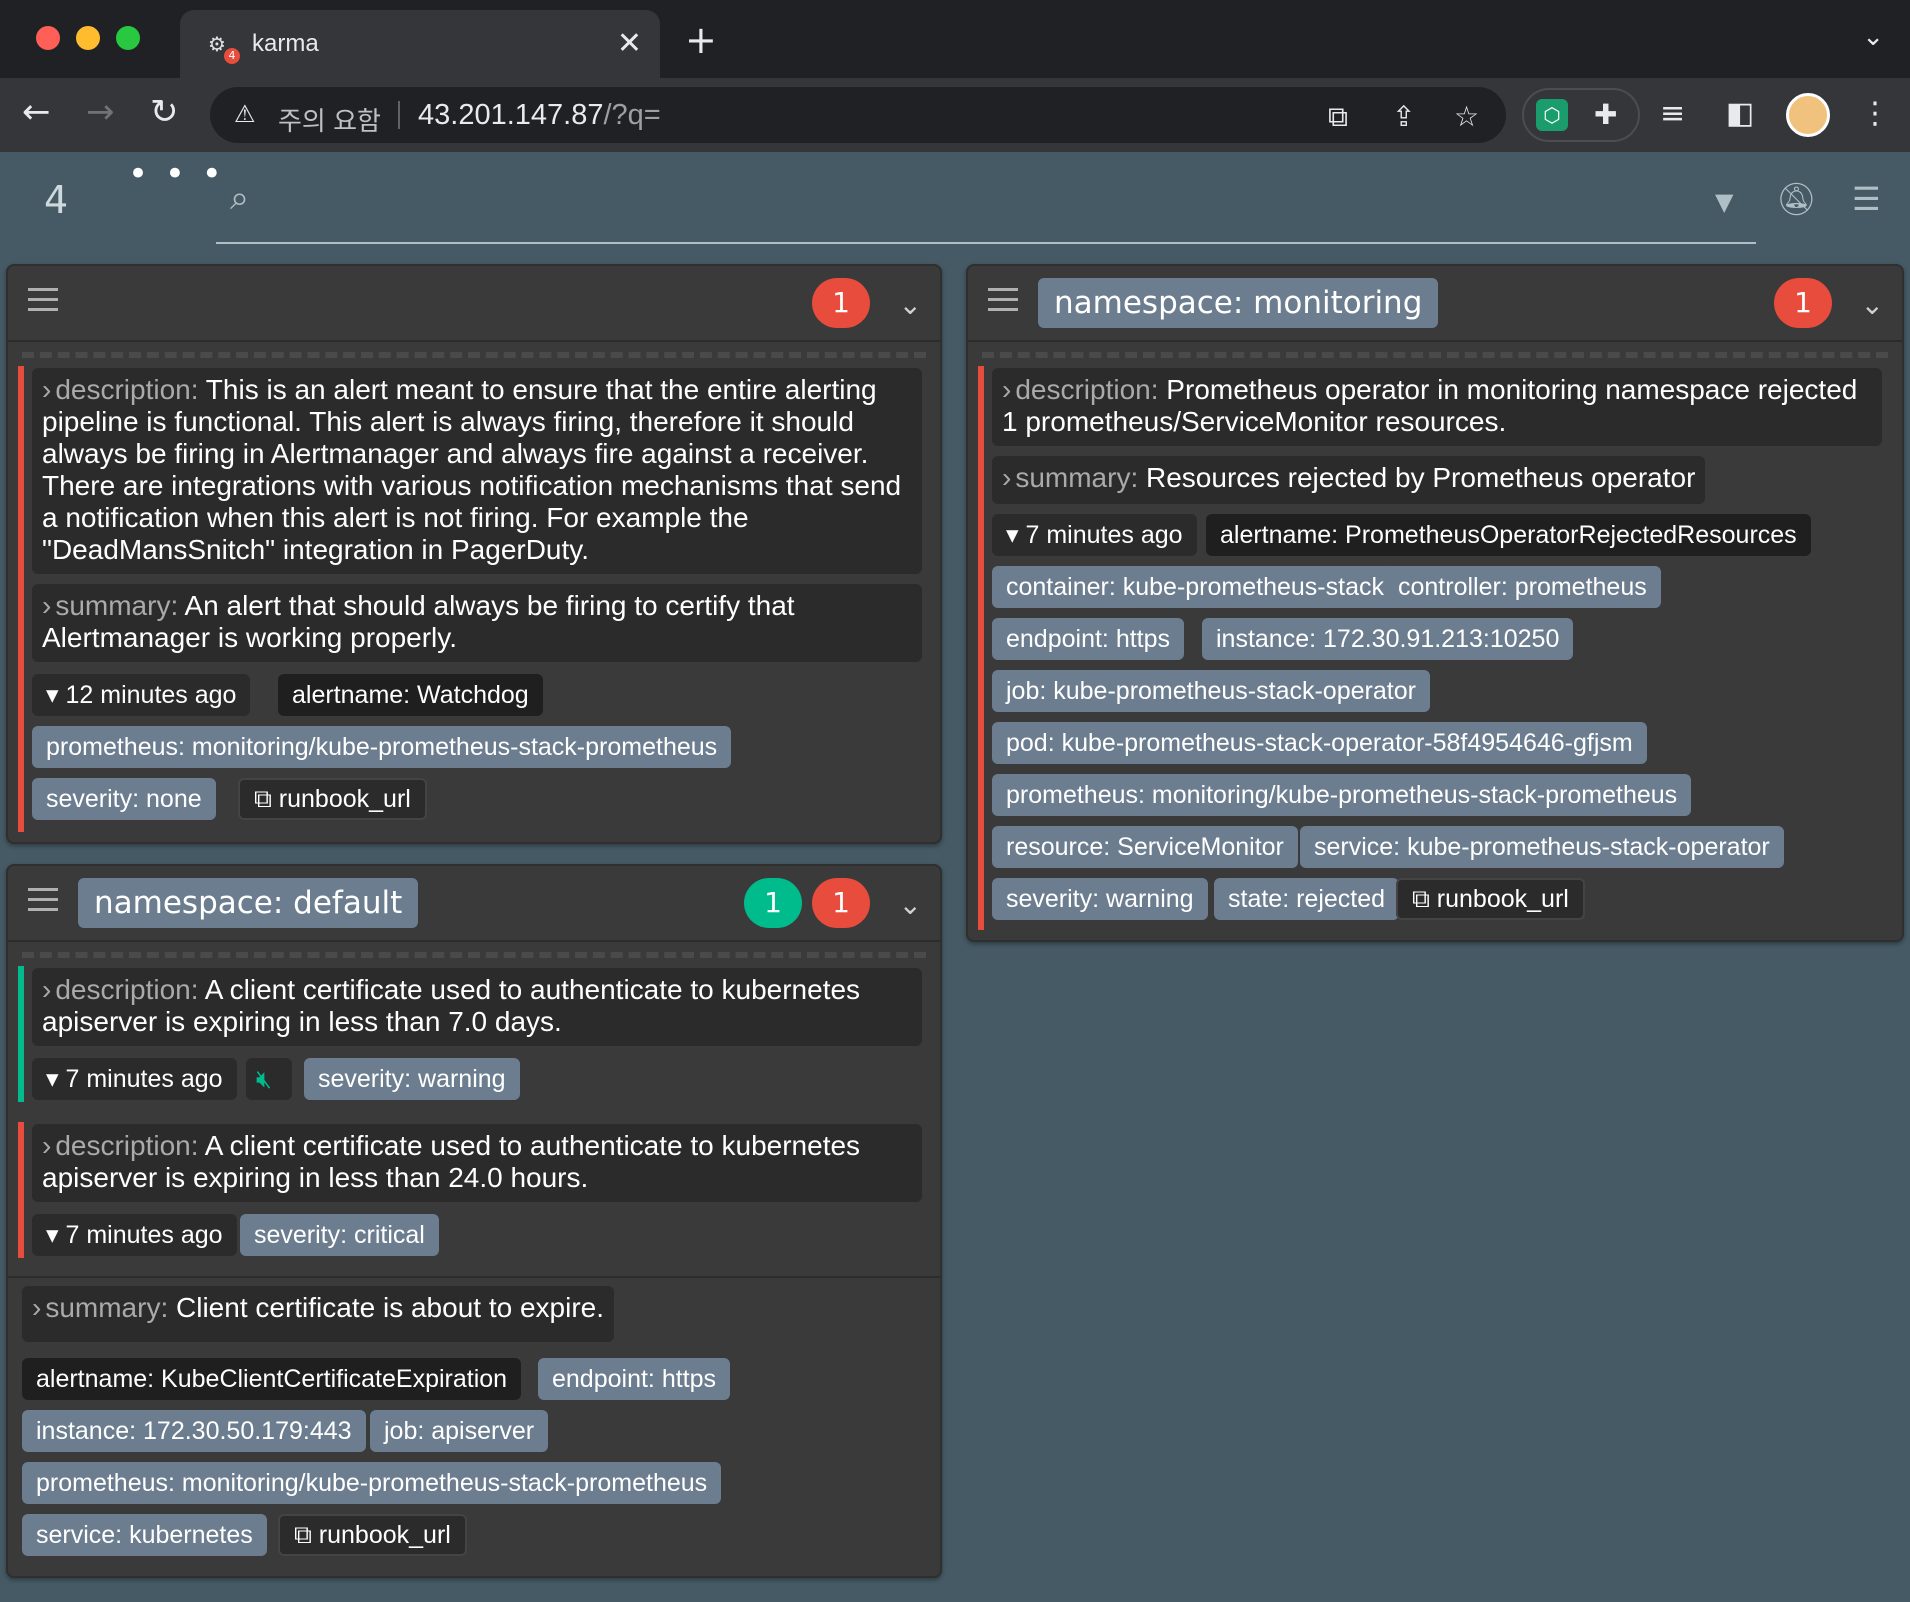 This screenshot has width=1910, height=1602. I want to click on label-instance: instance: 172.30.50.179:443, so click(194, 1431).